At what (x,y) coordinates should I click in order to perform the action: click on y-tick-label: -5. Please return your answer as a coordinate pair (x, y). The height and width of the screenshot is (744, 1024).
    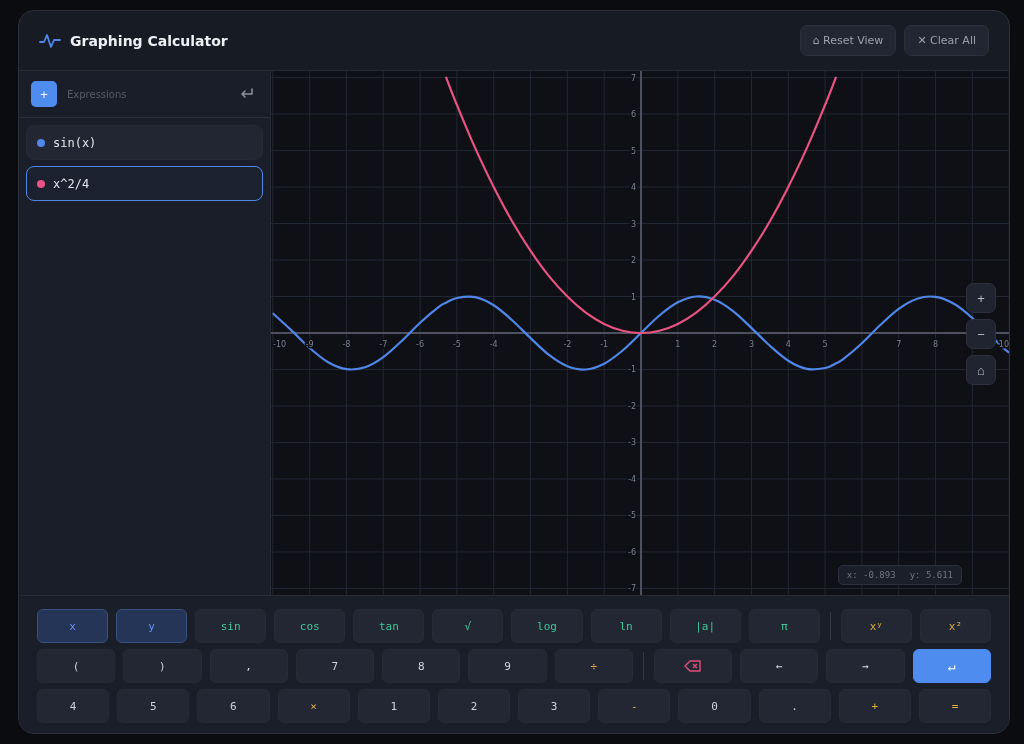
    Looking at the image, I should click on (632, 516).